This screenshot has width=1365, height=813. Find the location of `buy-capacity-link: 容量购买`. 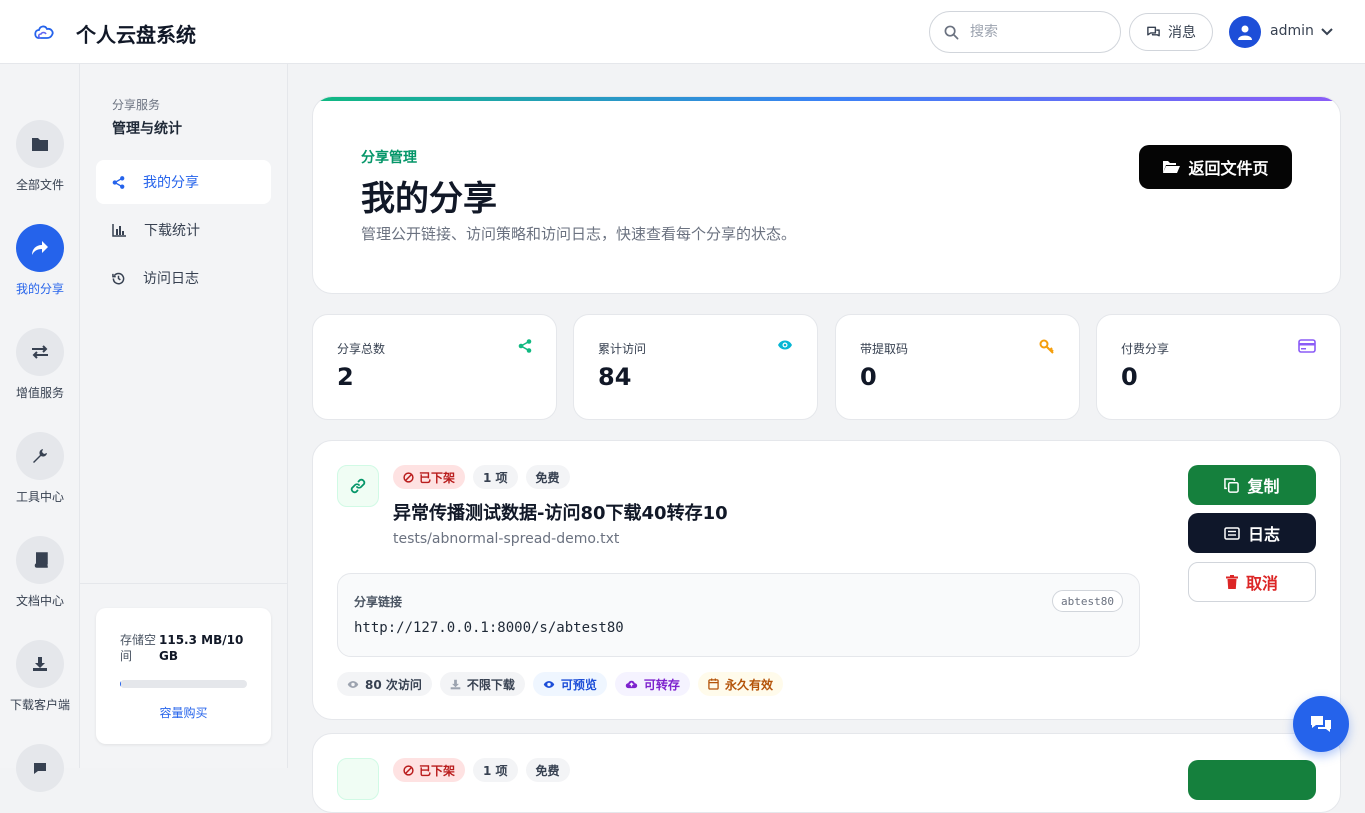

buy-capacity-link: 容量购买 is located at coordinates (183, 712).